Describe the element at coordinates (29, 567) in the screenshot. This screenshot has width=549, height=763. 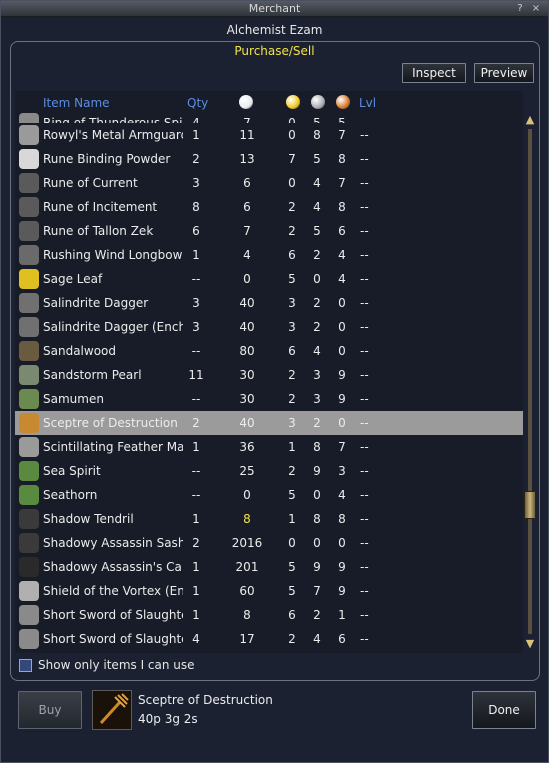
I see `cloak-icon` at that location.